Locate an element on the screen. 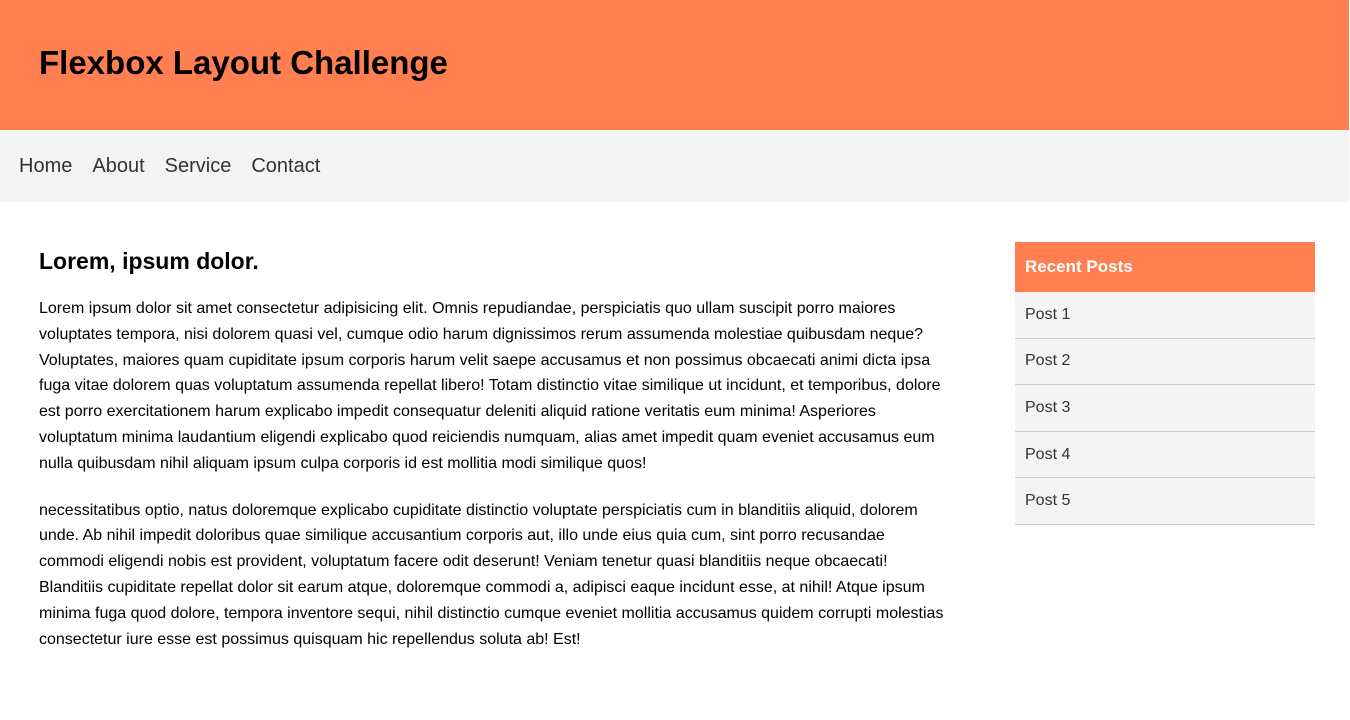 The width and height of the screenshot is (1350, 720). recent-post-item-5: Post 5 is located at coordinates (1165, 501).